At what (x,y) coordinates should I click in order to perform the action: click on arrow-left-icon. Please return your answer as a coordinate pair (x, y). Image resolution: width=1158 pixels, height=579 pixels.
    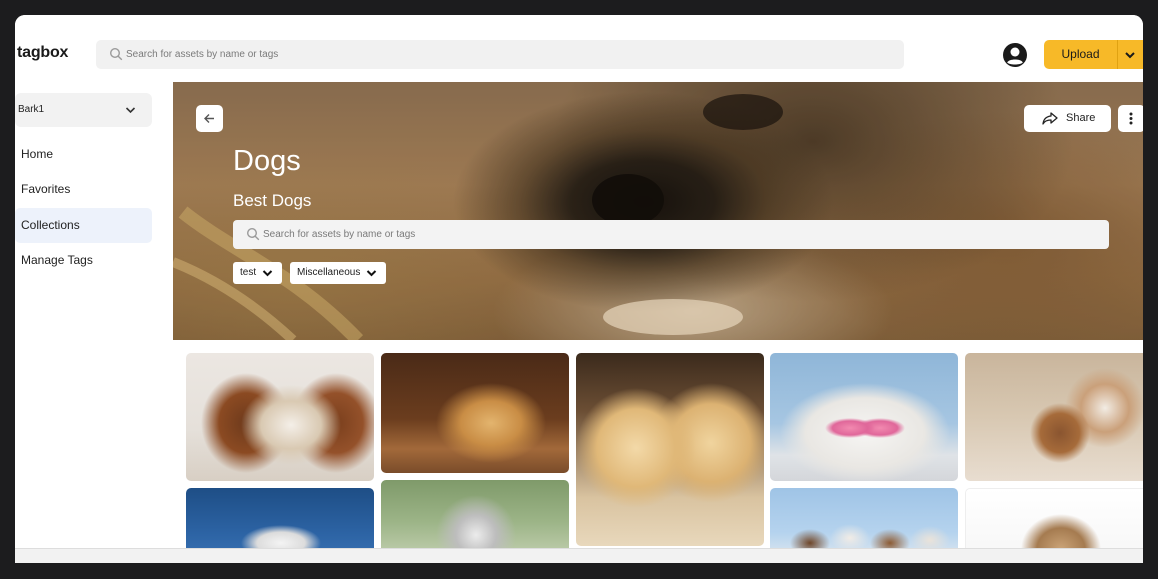
    Looking at the image, I should click on (209, 118).